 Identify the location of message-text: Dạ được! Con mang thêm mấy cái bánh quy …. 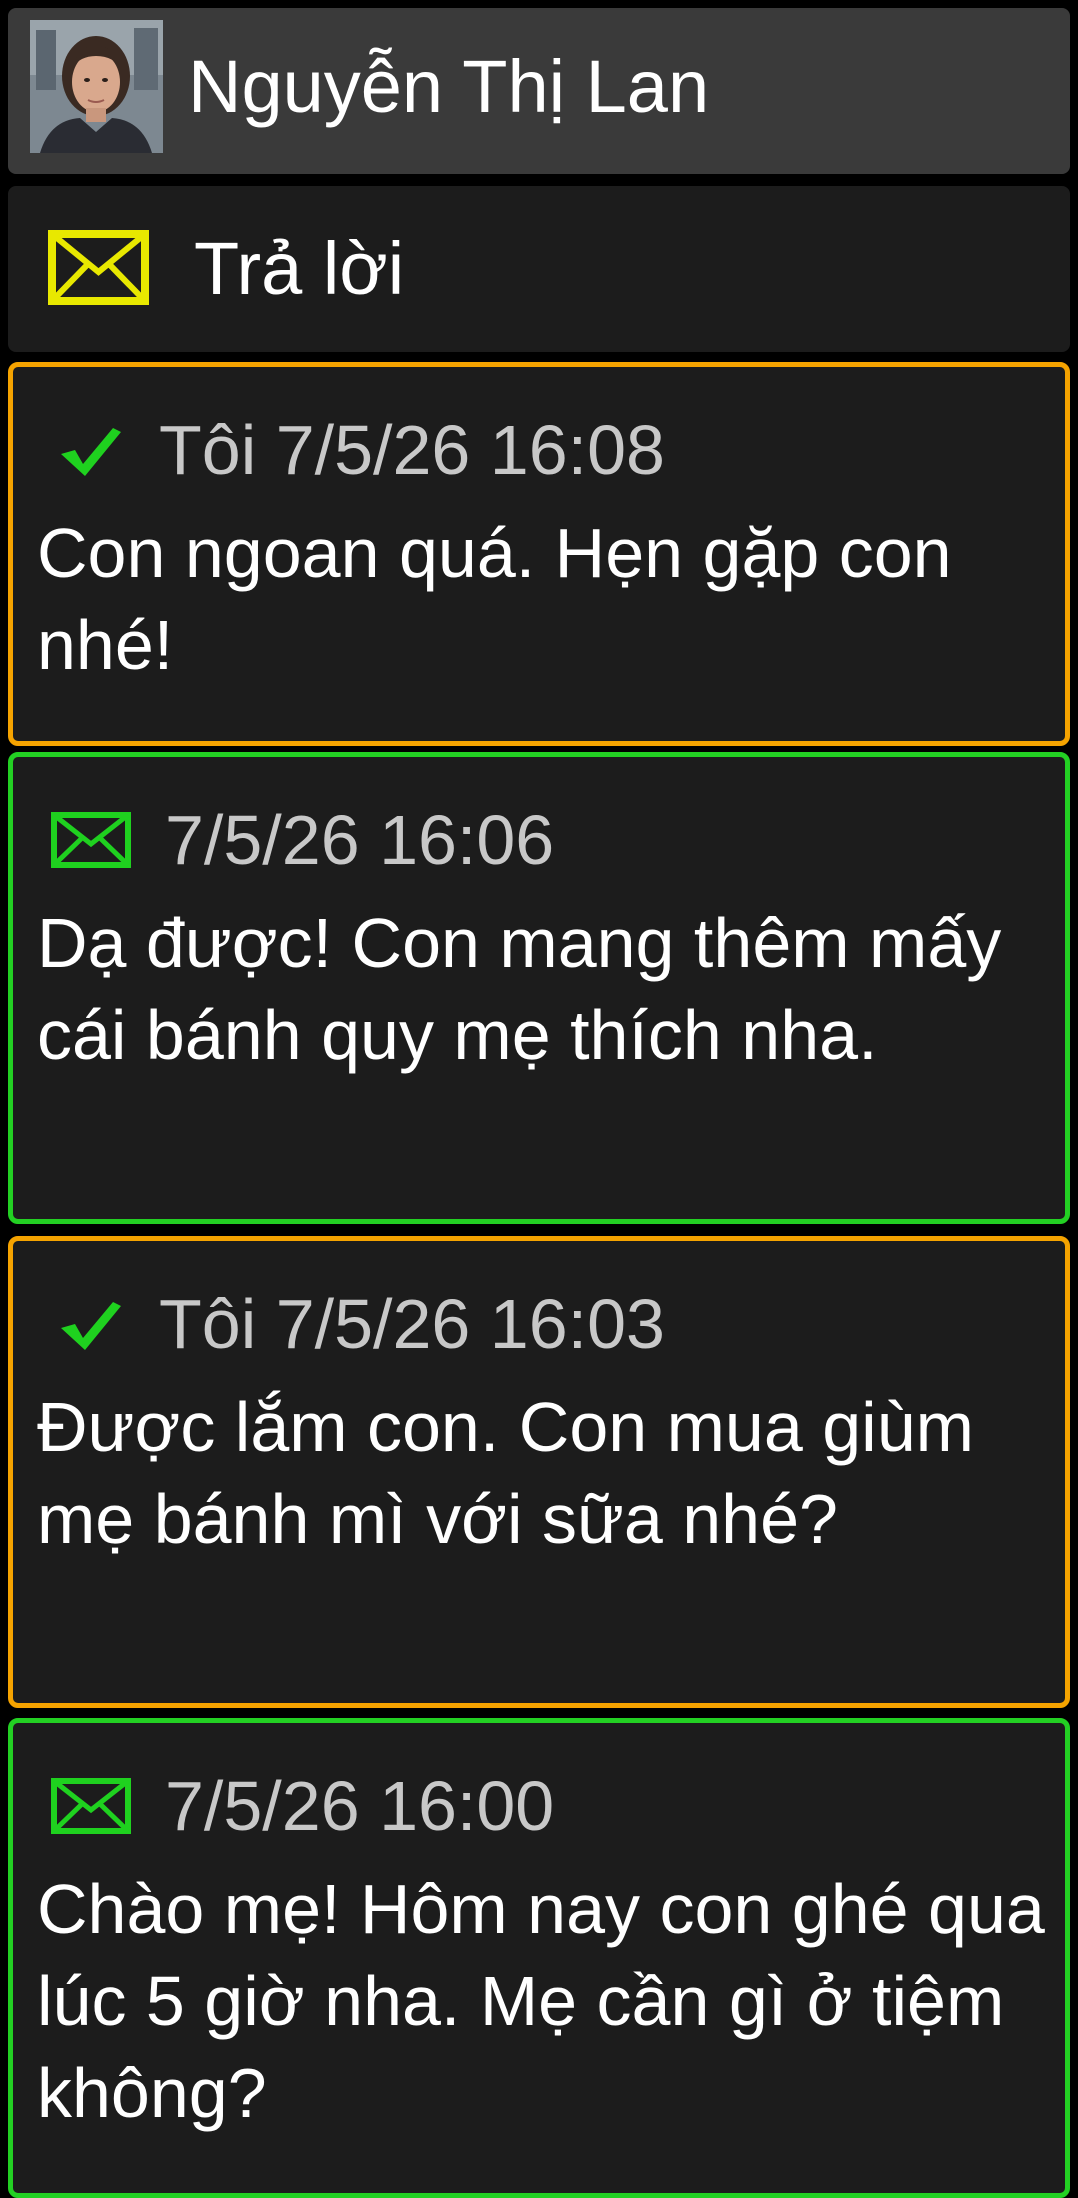
(519, 989).